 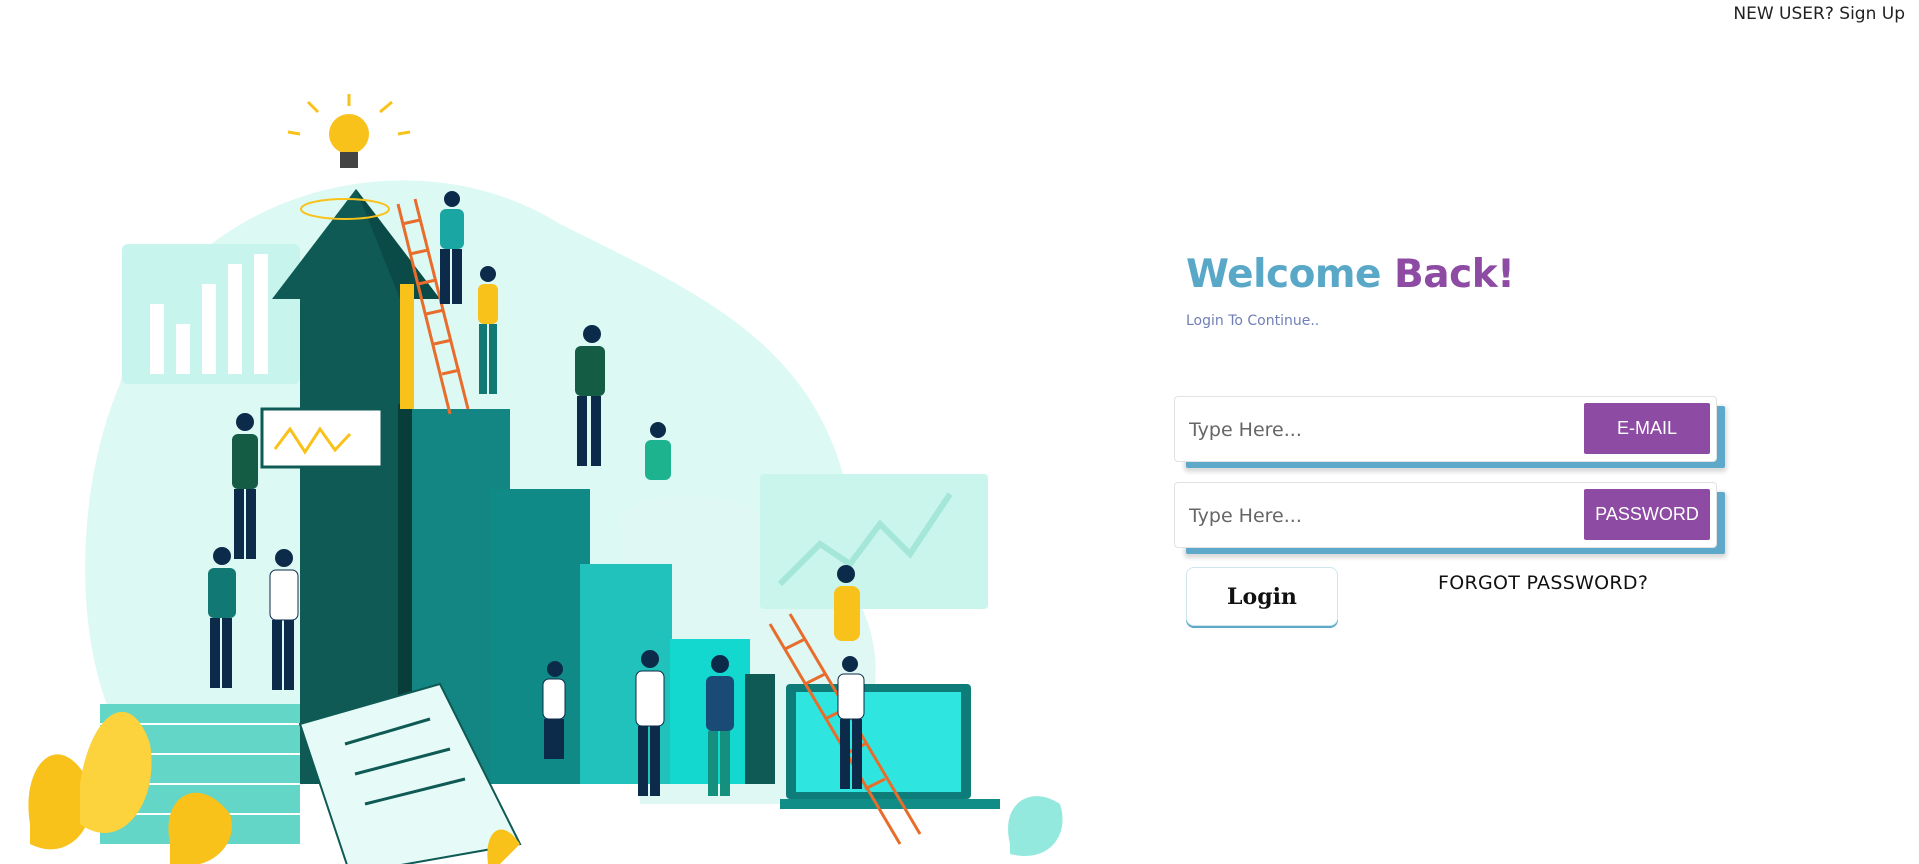 What do you see at coordinates (1543, 583) in the screenshot?
I see `forgot-password-link: FORGOT PASSWORD?` at bounding box center [1543, 583].